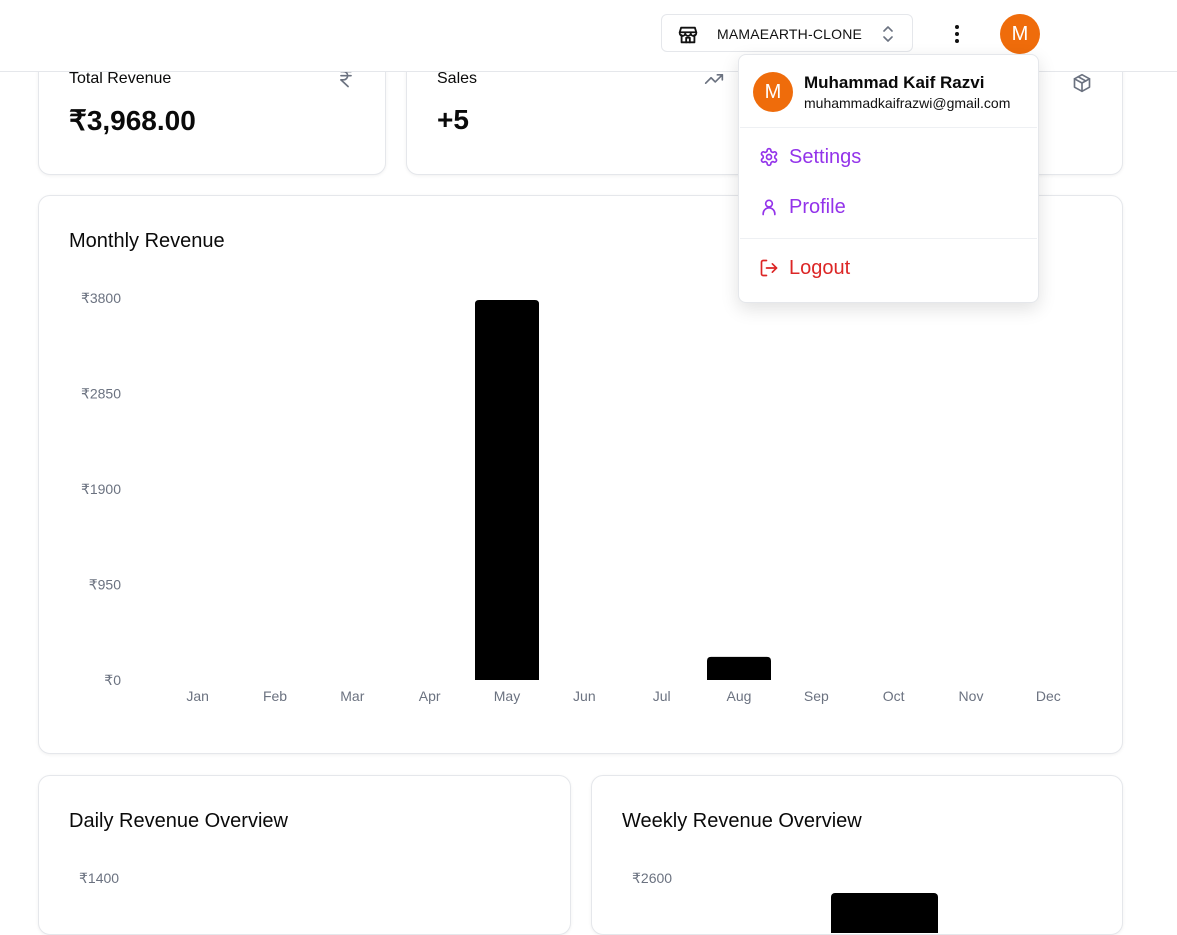 The height and width of the screenshot is (935, 1177). What do you see at coordinates (971, 696) in the screenshot?
I see `x-tick-label: Nov` at bounding box center [971, 696].